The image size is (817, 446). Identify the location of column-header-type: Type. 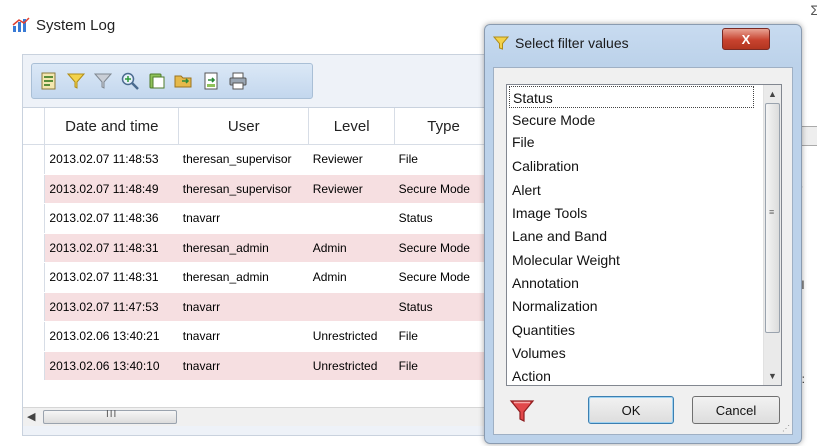
(443, 126).